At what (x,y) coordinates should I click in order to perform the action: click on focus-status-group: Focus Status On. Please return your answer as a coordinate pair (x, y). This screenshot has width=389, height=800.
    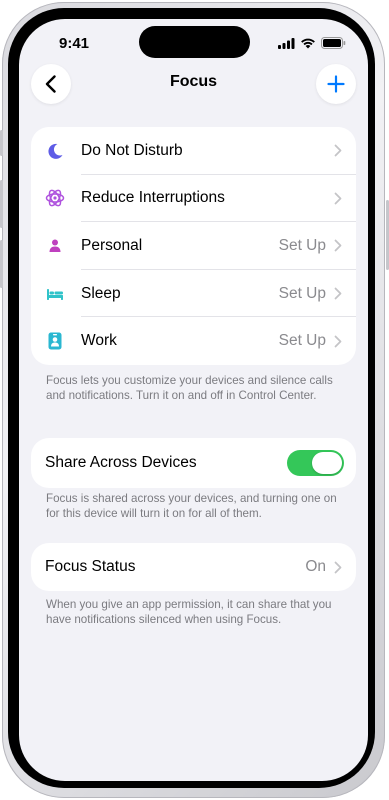
    Looking at the image, I should click on (193, 567).